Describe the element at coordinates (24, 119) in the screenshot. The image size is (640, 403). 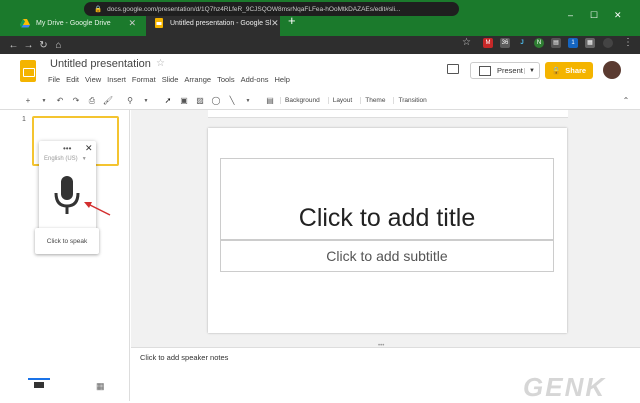
I see `slide-number: 1` at that location.